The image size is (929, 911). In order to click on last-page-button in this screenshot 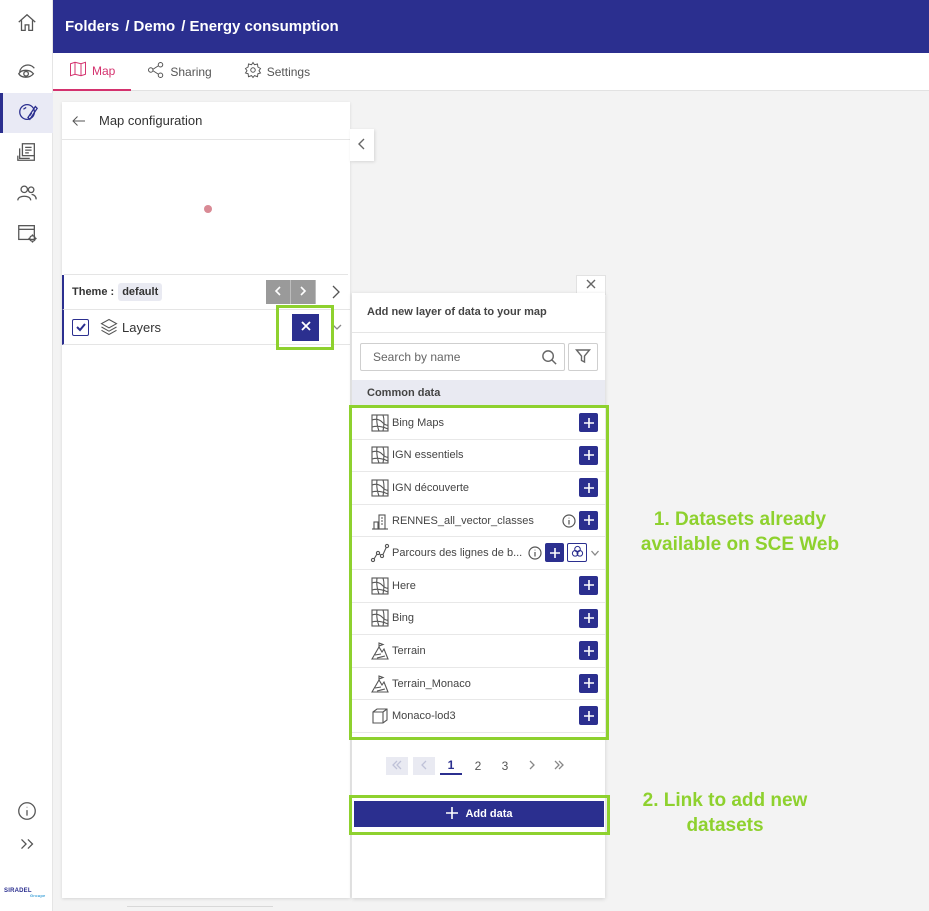, I will do `click(559, 766)`.